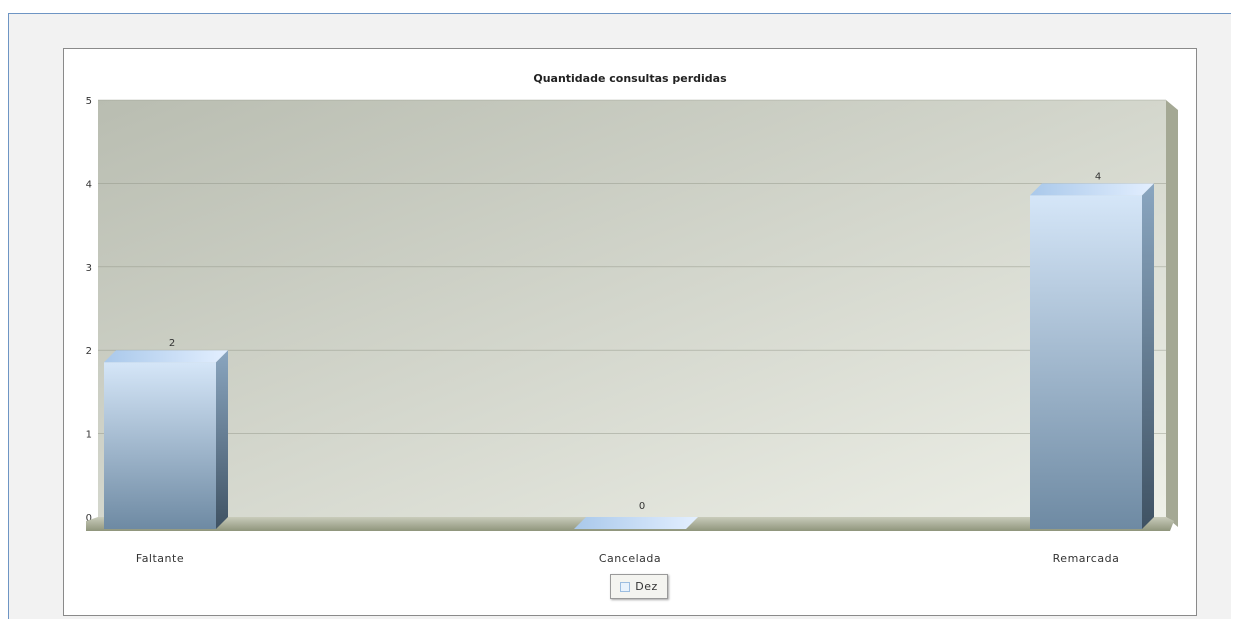  I want to click on legend: Dez, so click(639, 586).